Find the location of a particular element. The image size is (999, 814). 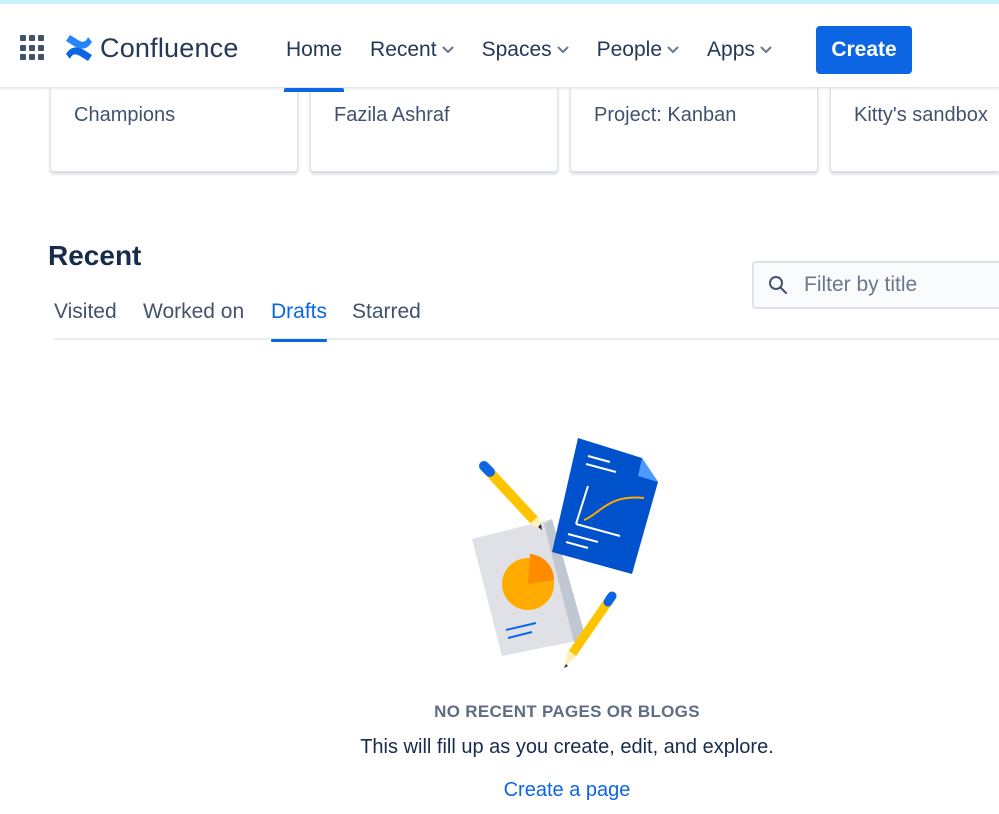

confluence-logo: Confluence is located at coordinates (151, 48).